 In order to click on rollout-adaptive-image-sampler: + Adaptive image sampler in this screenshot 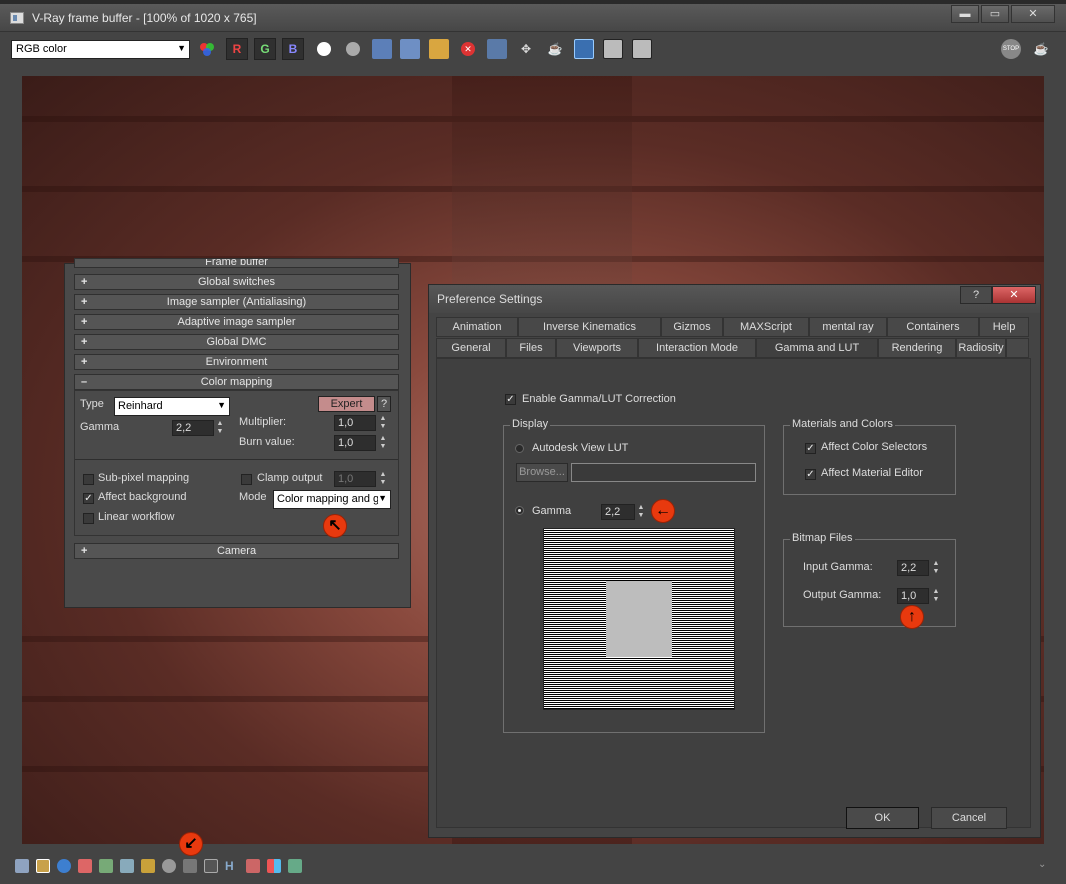, I will do `click(236, 322)`.